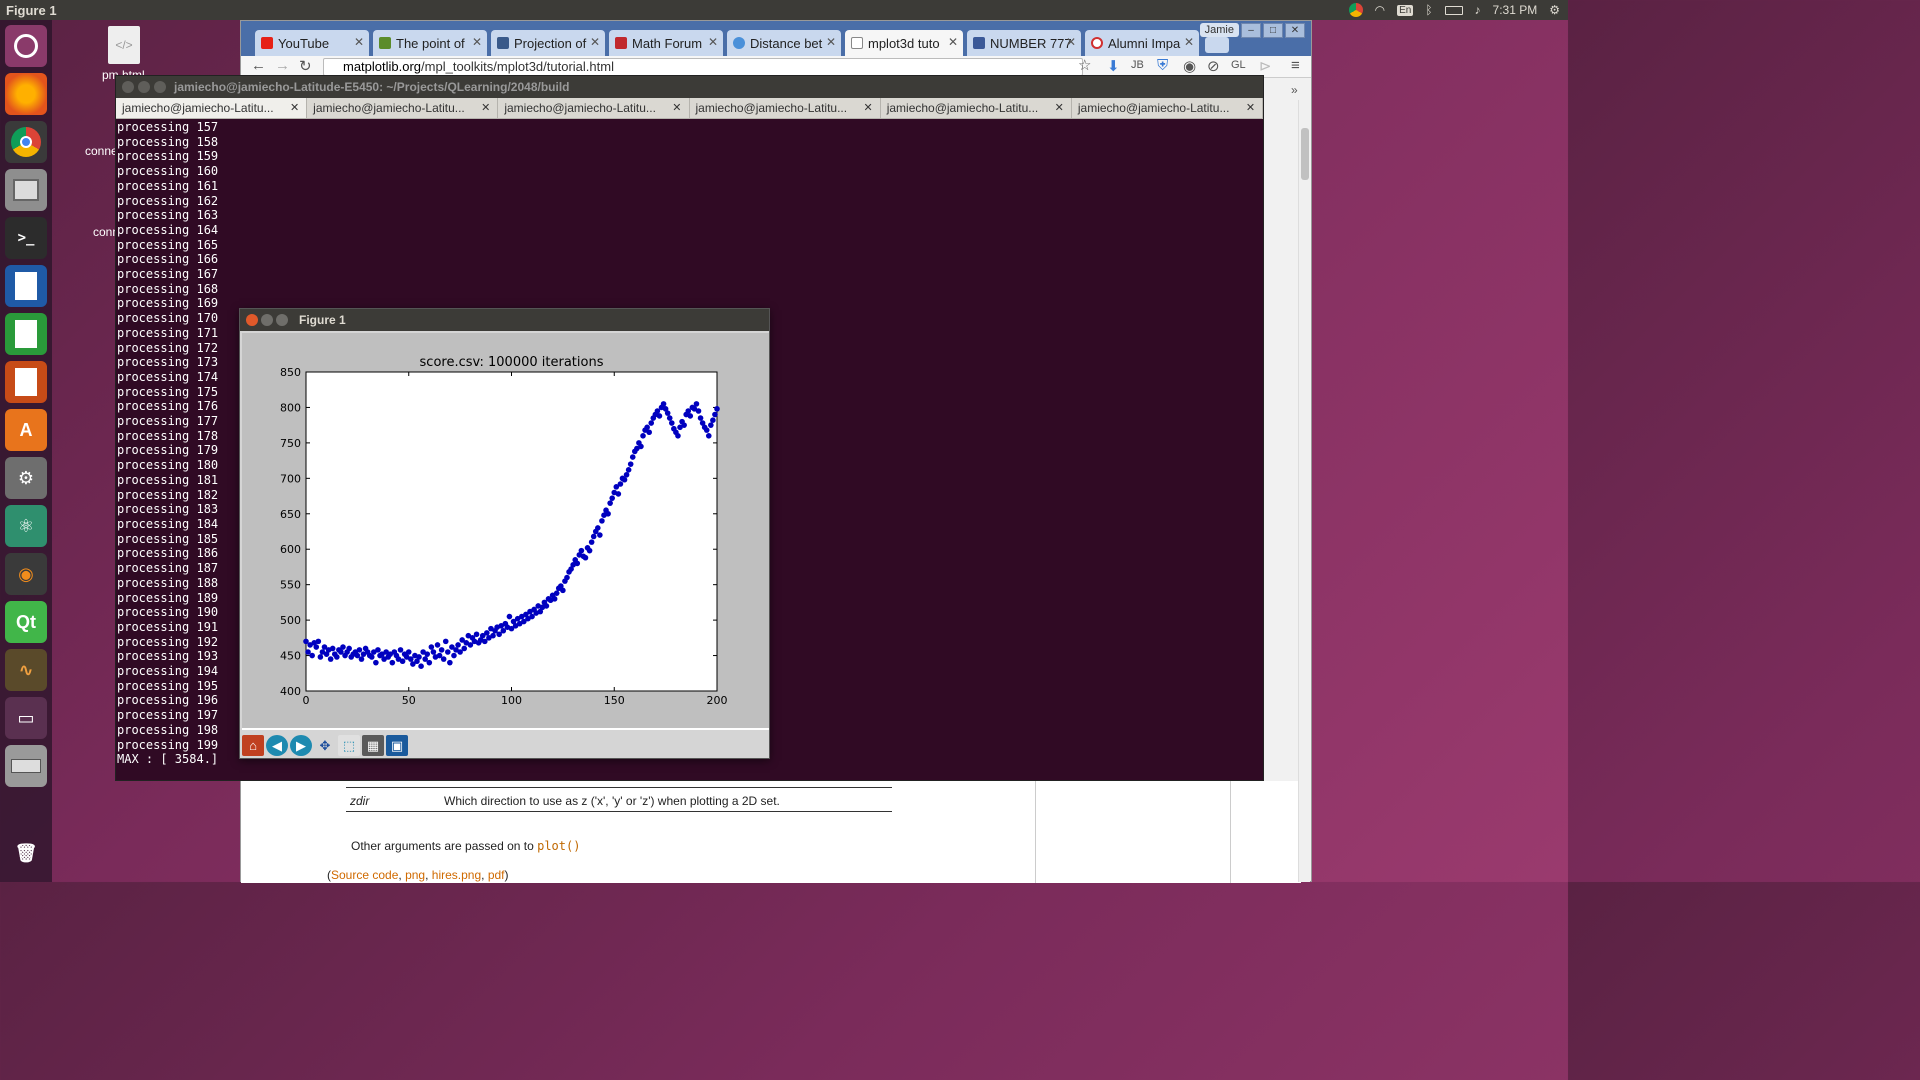 The height and width of the screenshot is (1080, 1920). What do you see at coordinates (456, 875) in the screenshot?
I see `hires-png-link: hires.png` at bounding box center [456, 875].